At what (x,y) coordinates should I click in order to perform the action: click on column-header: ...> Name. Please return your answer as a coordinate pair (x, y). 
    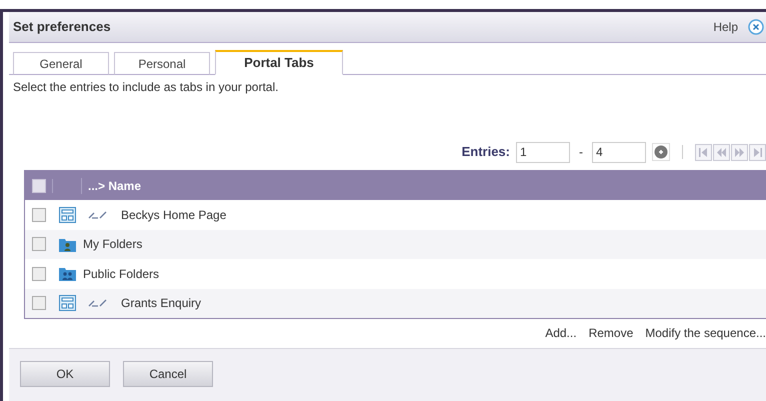
    Looking at the image, I should click on (112, 185).